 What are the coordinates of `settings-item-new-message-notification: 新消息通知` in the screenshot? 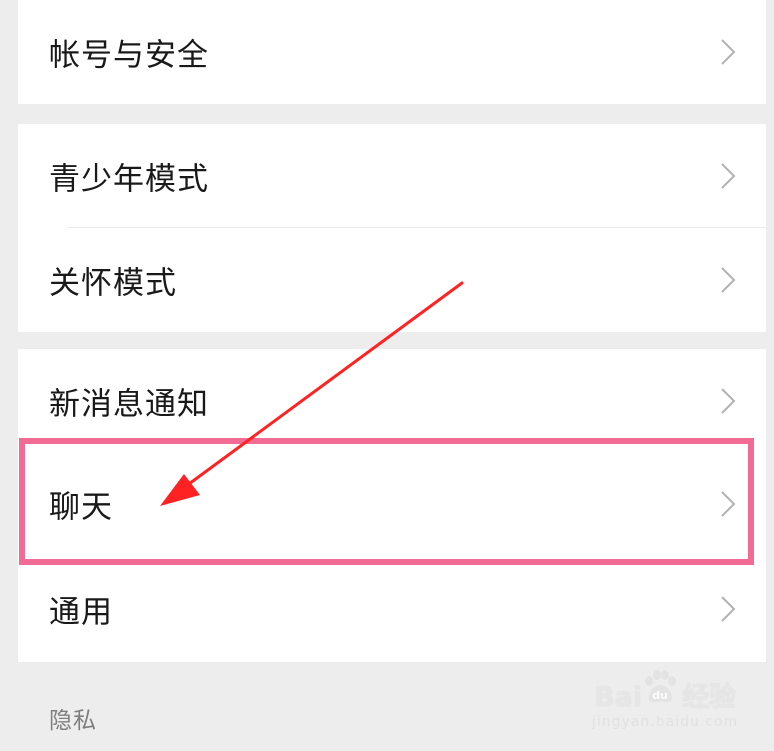 It's located at (392, 400).